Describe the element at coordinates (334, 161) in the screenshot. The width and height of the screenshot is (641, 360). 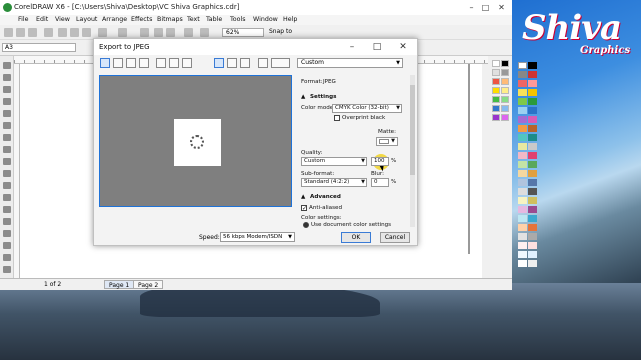
I see `quality-select: Custom ▼` at that location.